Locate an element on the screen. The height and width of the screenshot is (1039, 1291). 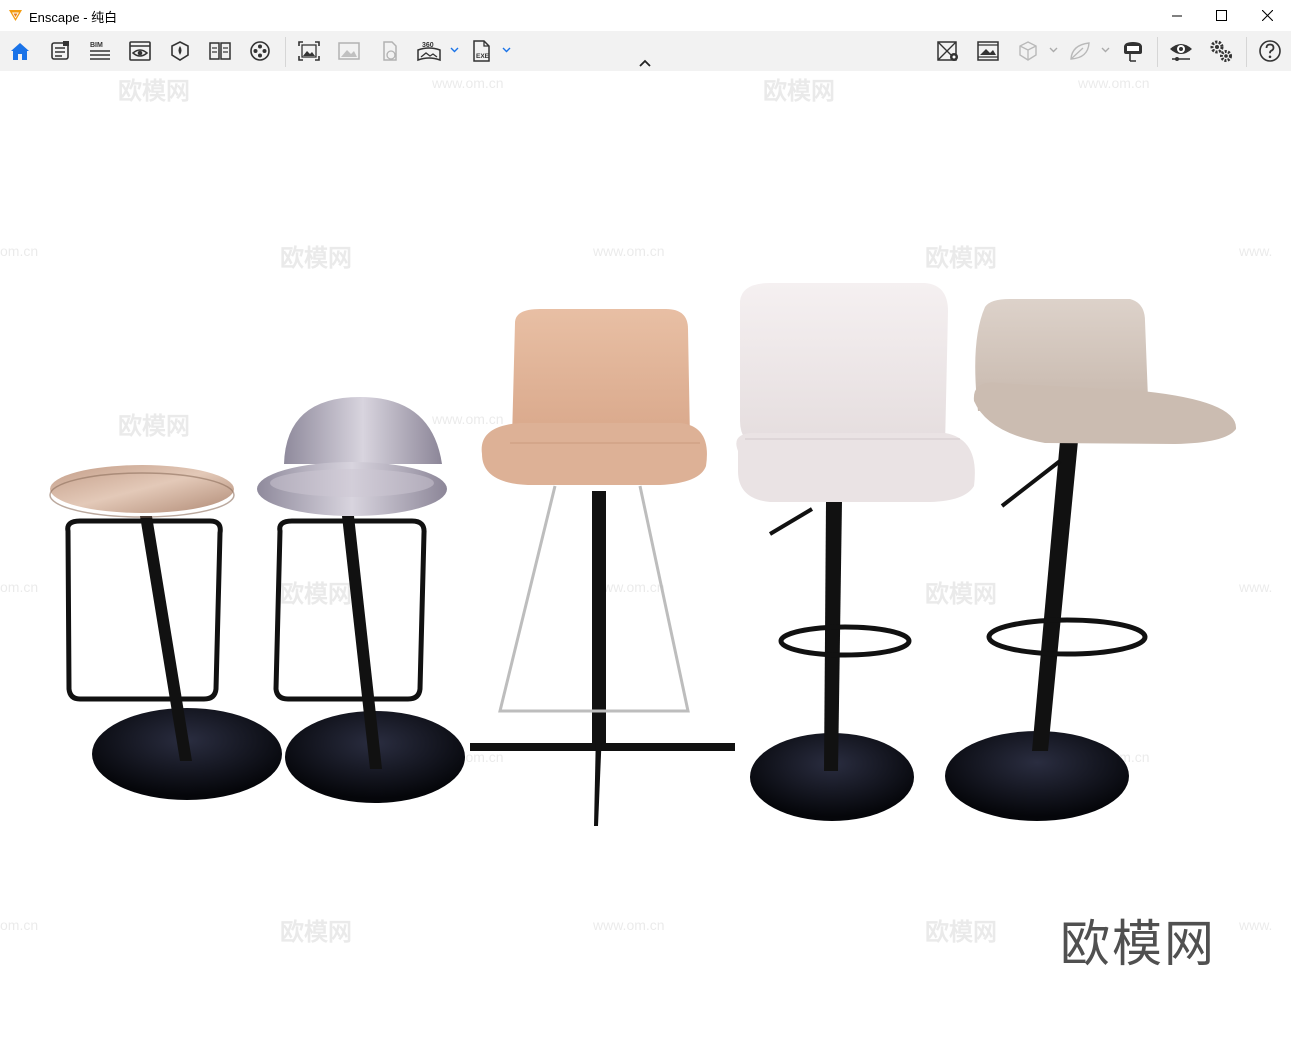
batch-render-icon is located at coordinates (349, 51).